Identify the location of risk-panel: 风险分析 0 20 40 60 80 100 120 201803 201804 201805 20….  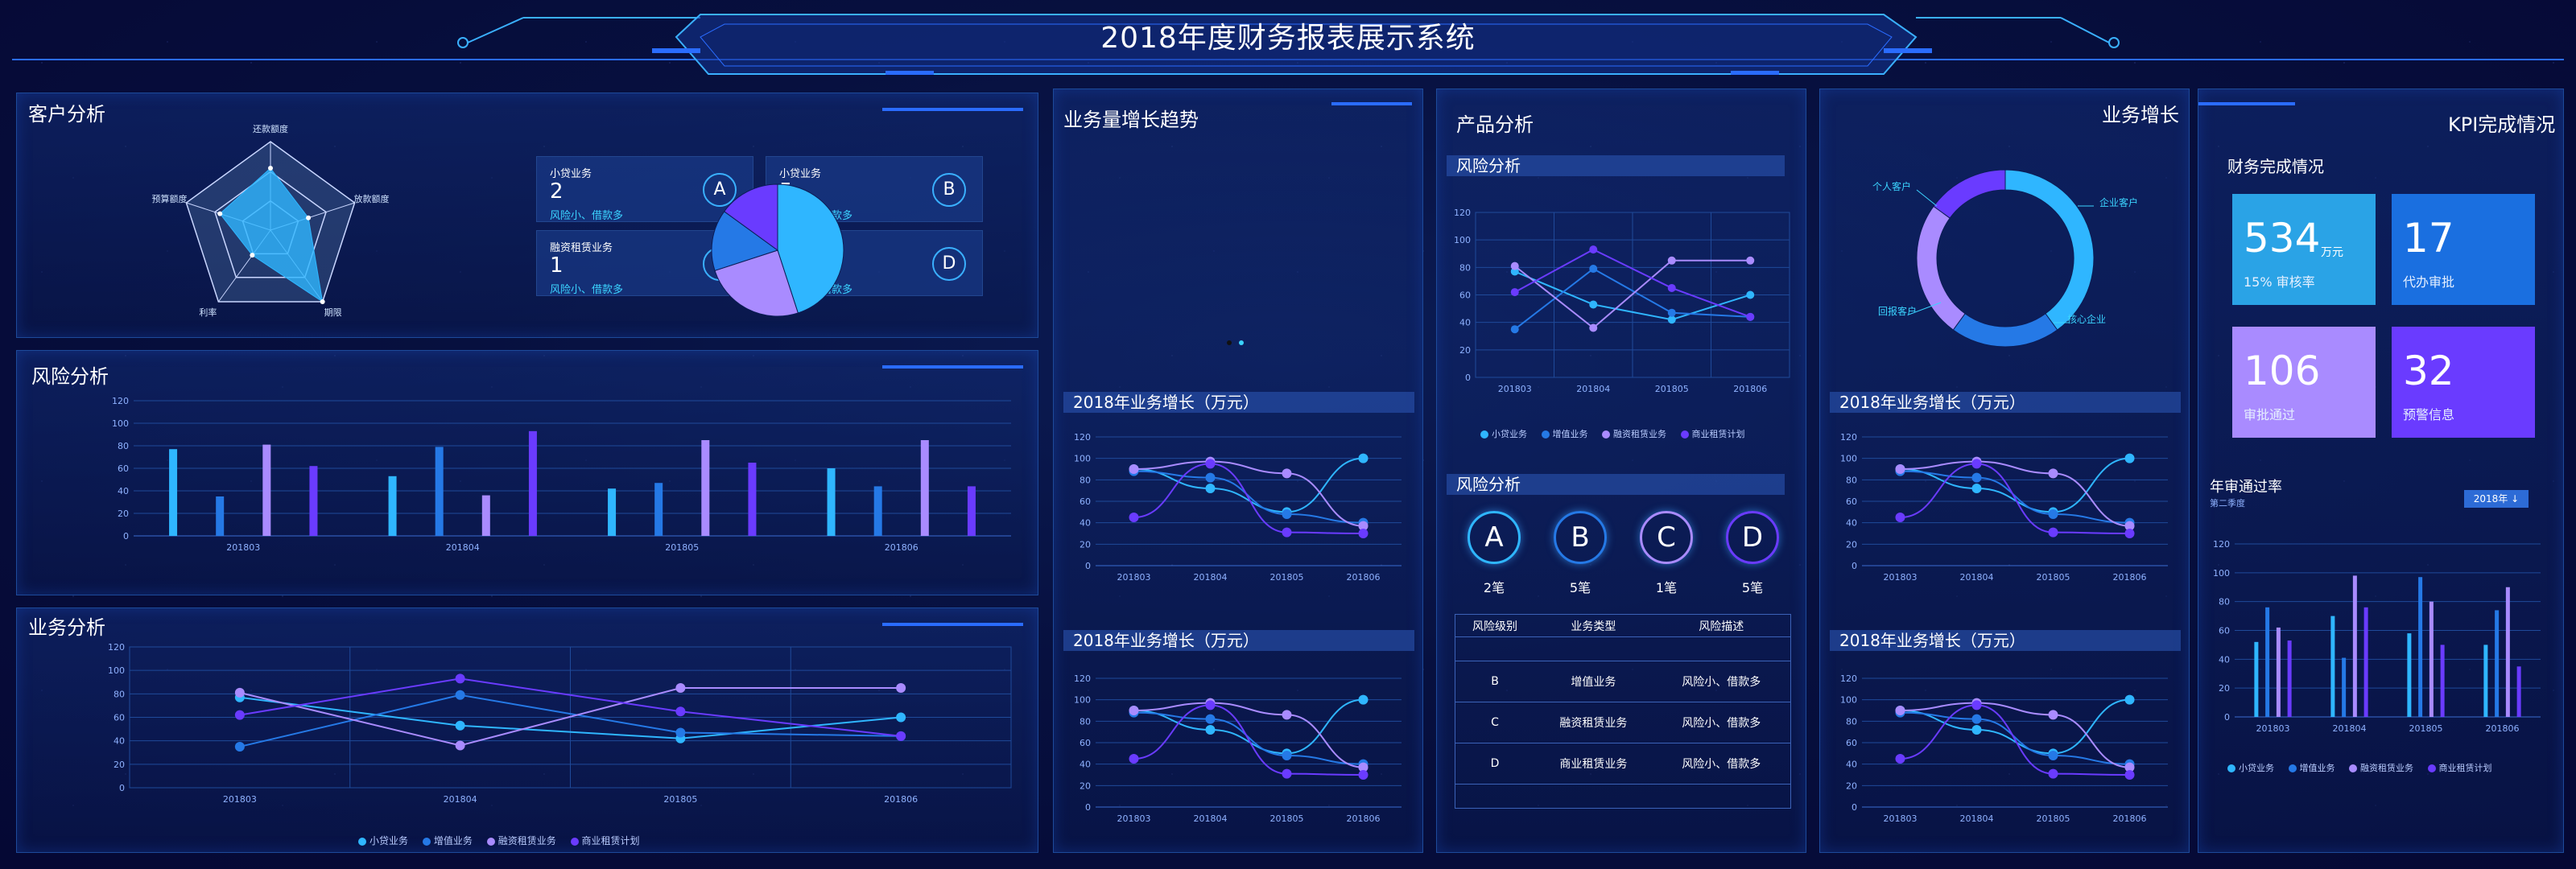
(527, 472).